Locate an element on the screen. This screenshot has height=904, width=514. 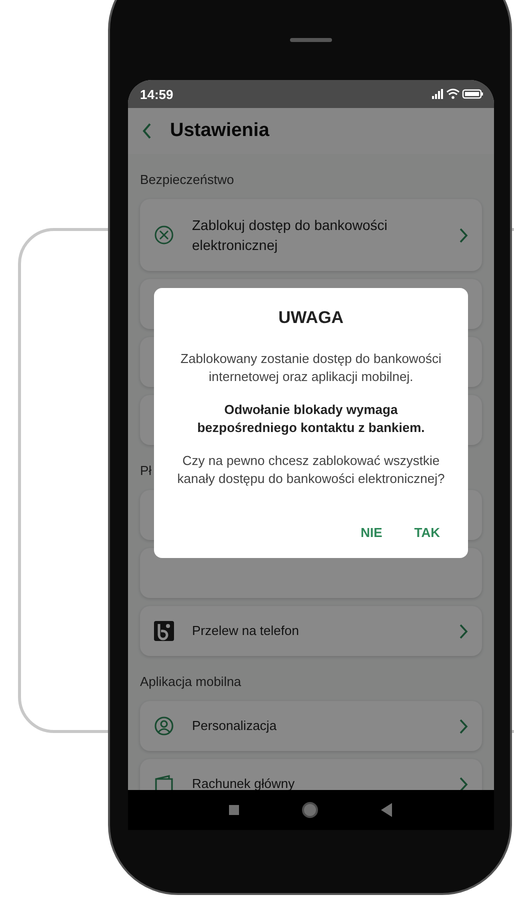
status-icons is located at coordinates (457, 94).